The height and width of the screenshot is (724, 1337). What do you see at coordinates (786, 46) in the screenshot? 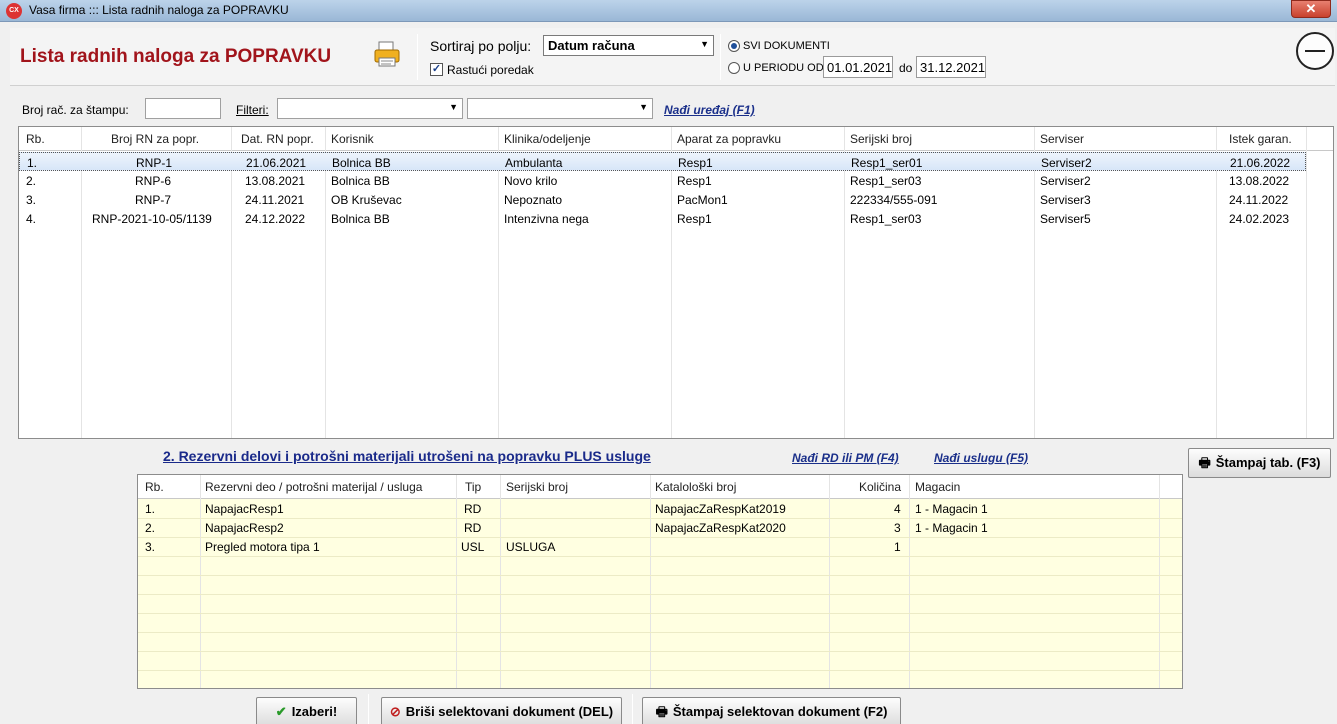
I see `radio-all-label: SVI DOKUMENTI` at bounding box center [786, 46].